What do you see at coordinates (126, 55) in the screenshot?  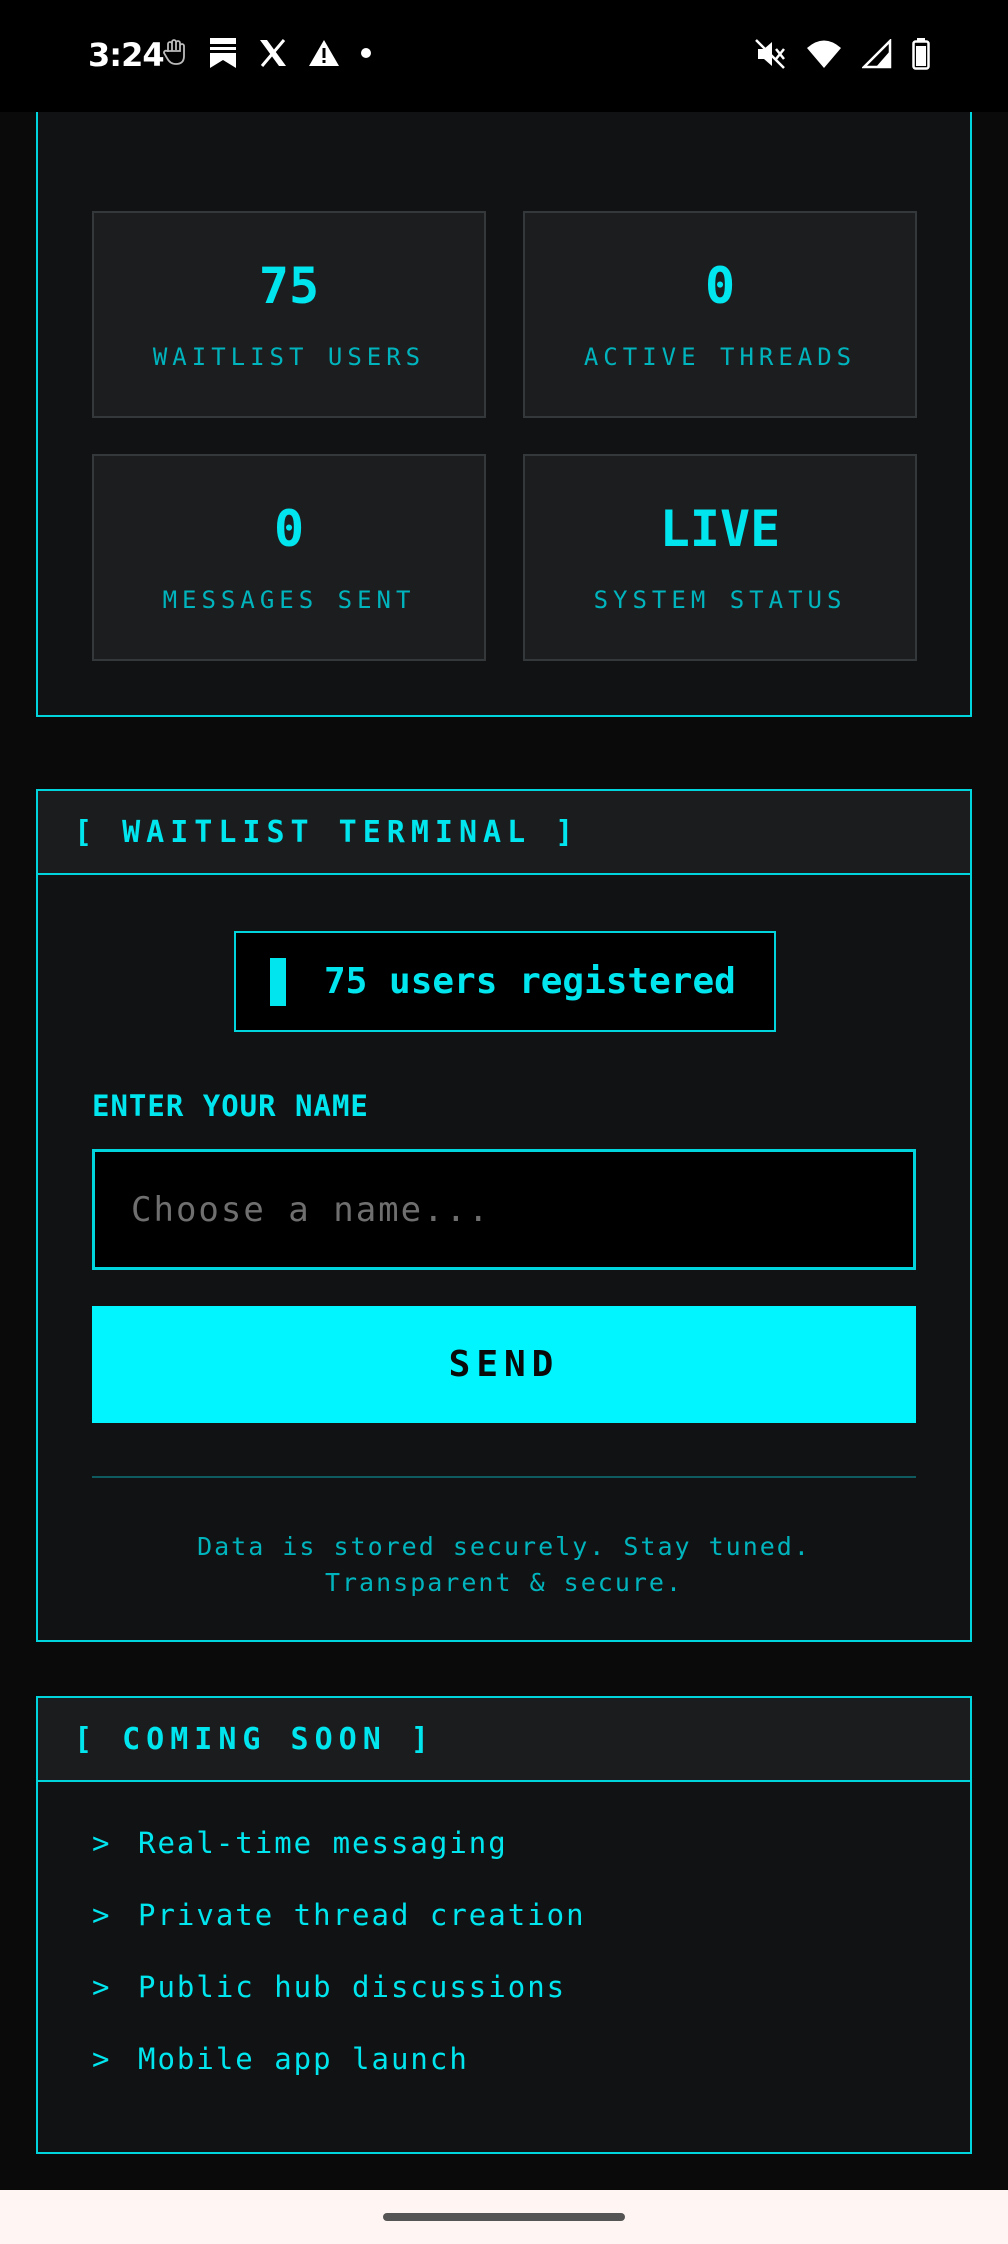 I see `status-time: 3:24` at bounding box center [126, 55].